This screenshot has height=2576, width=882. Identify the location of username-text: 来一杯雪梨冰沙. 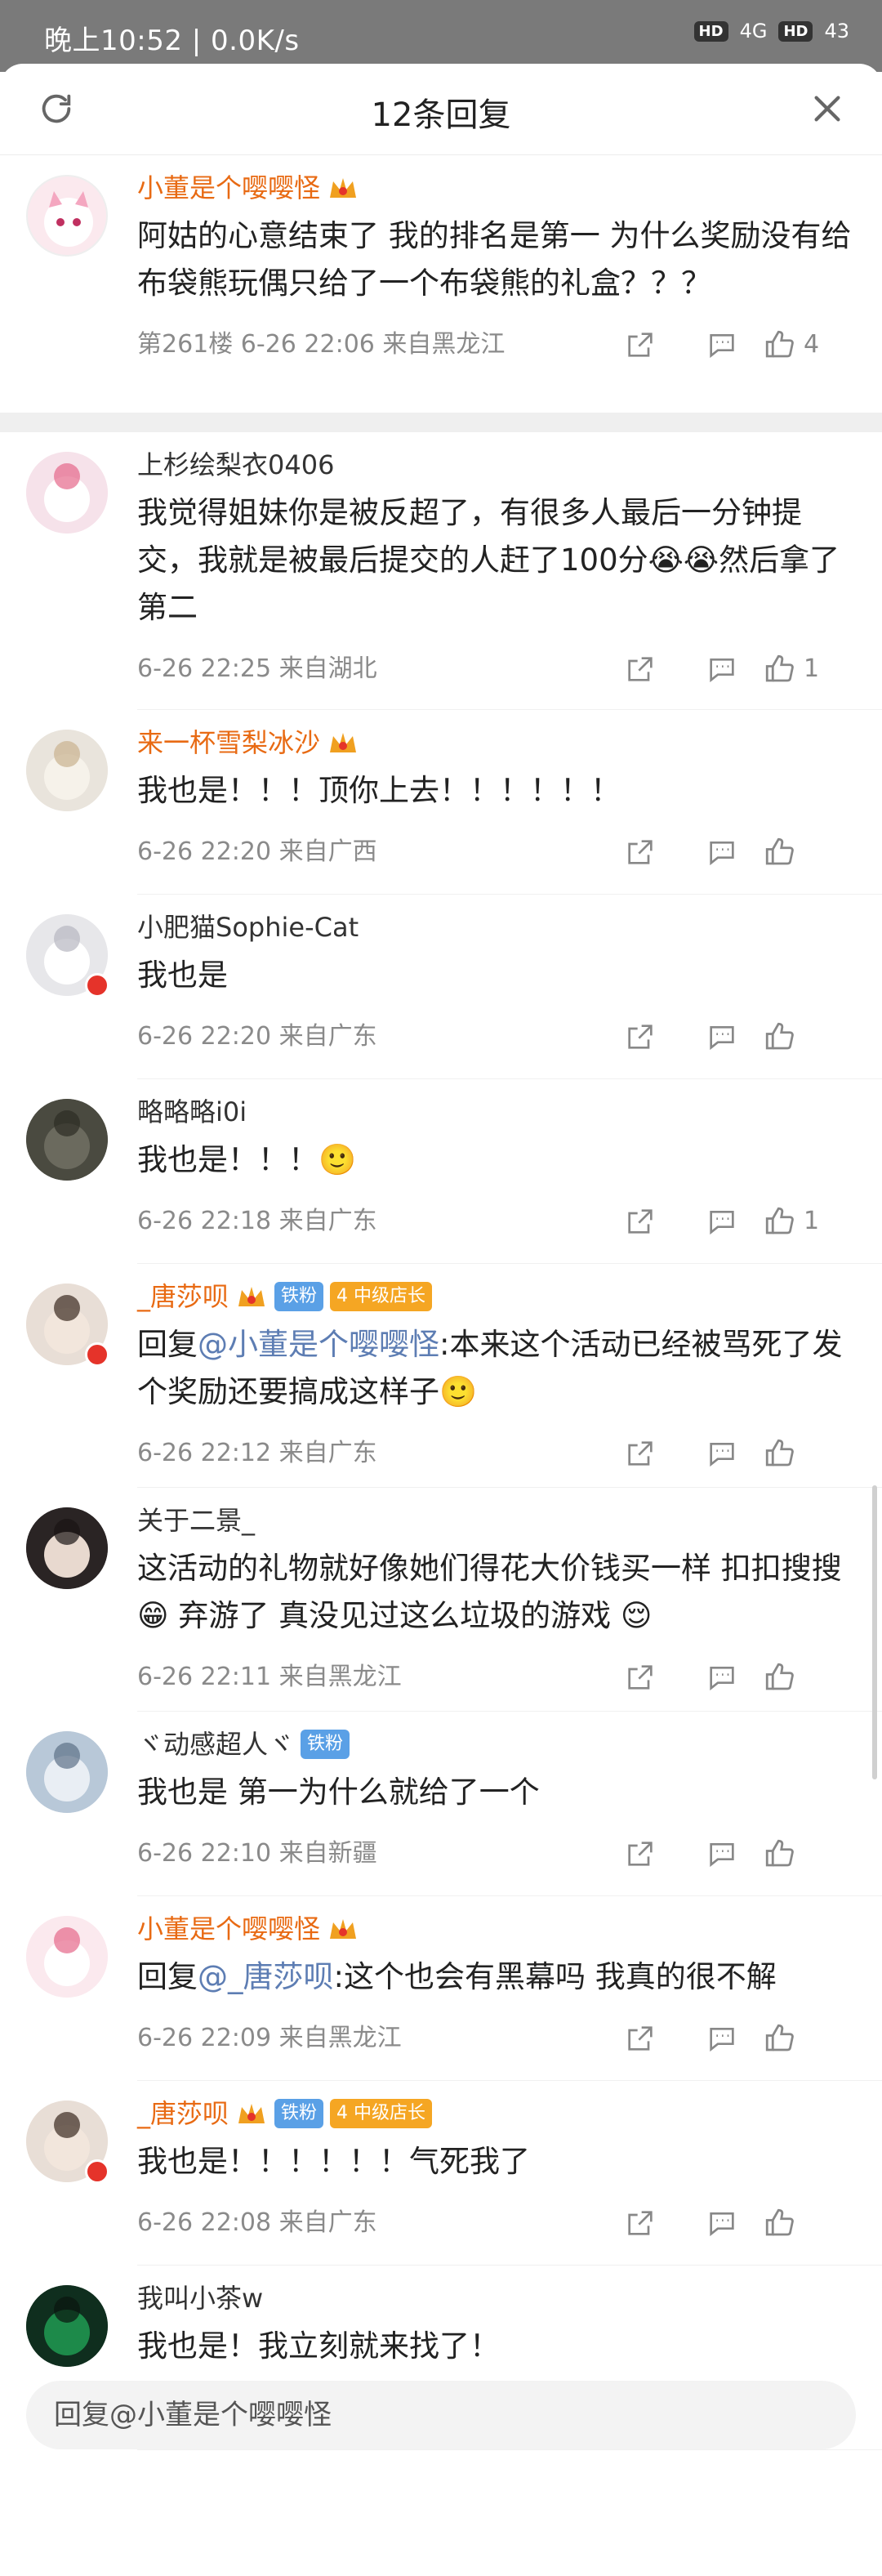
(229, 743).